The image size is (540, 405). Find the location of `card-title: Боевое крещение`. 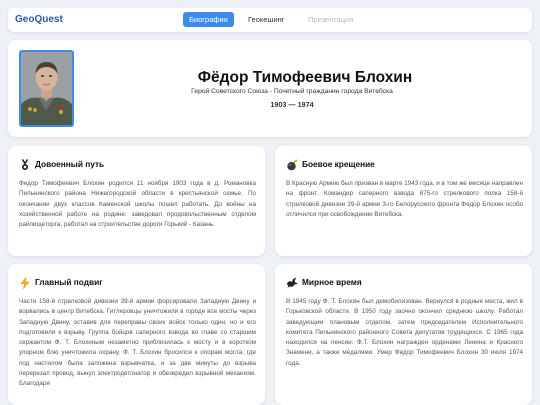

card-title: Боевое крещение is located at coordinates (338, 164).